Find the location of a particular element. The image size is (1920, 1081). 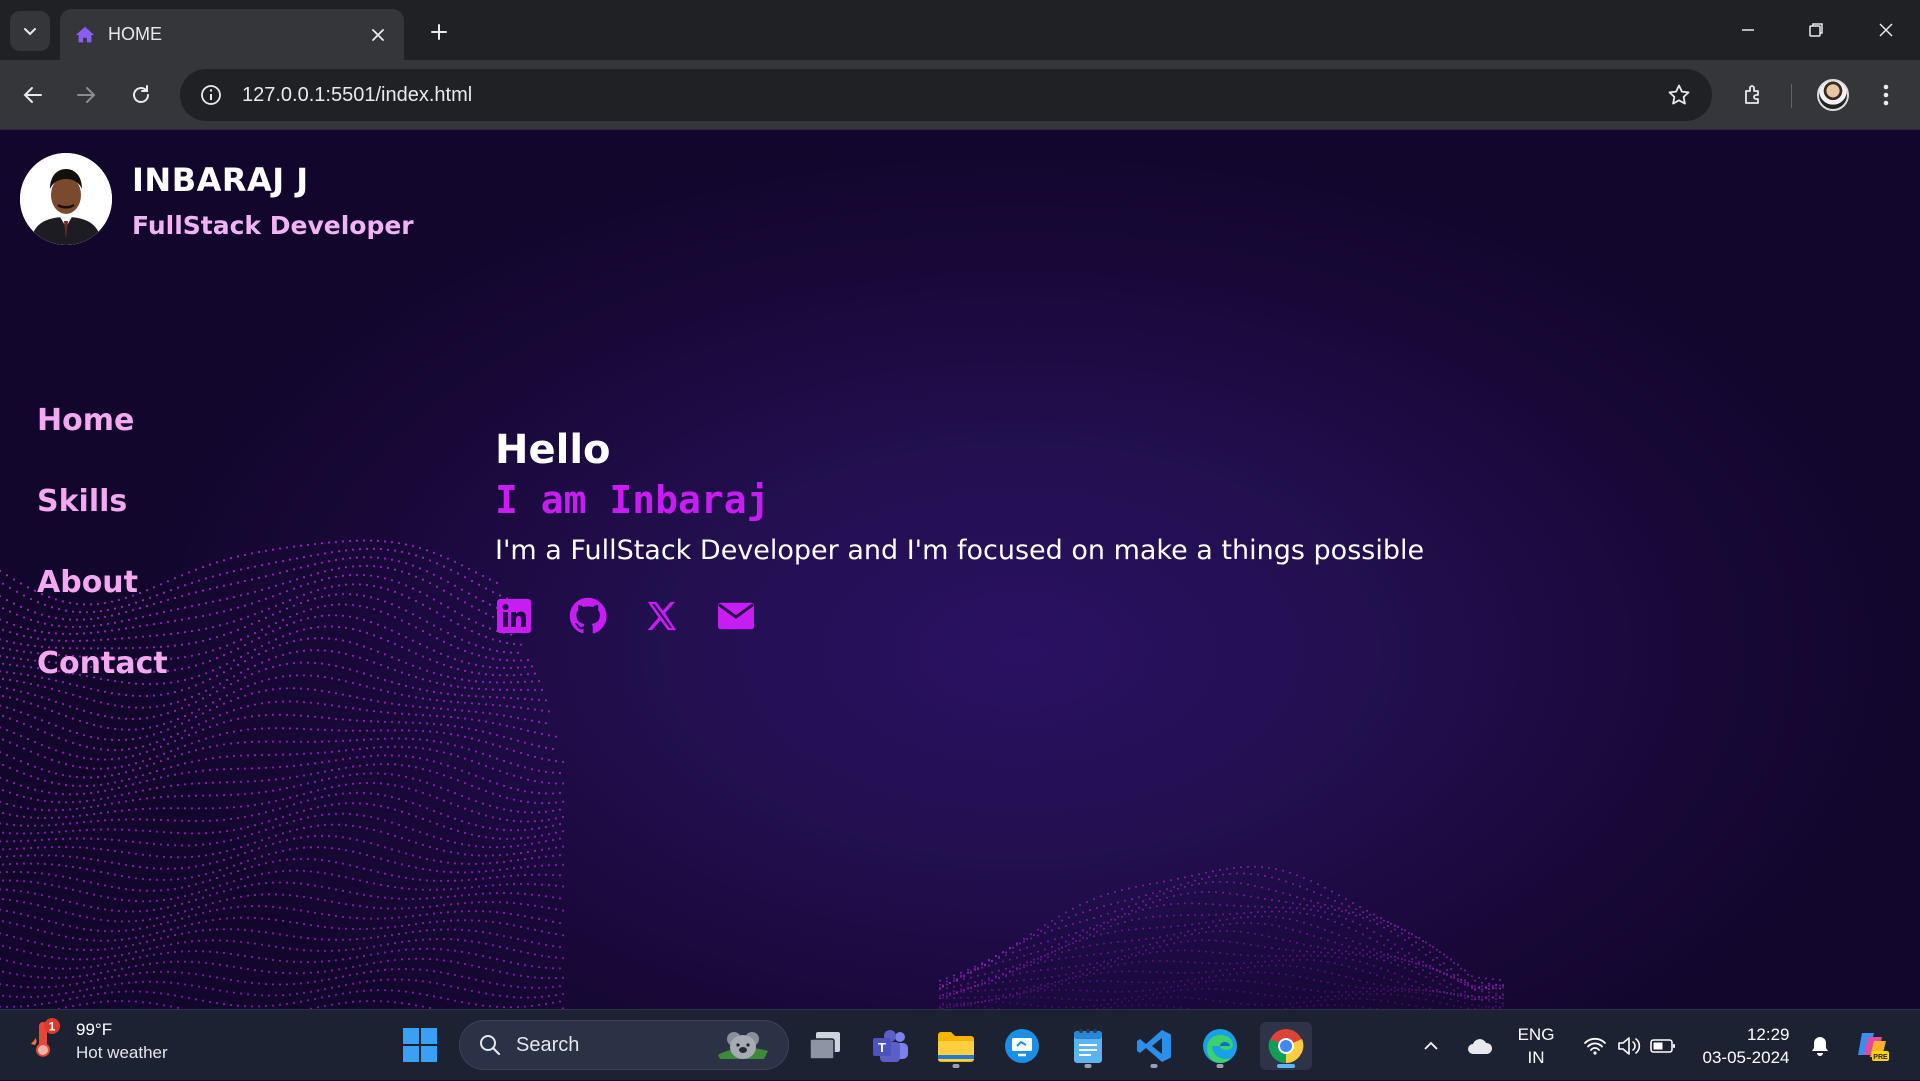

reload-icon is located at coordinates (141, 94).